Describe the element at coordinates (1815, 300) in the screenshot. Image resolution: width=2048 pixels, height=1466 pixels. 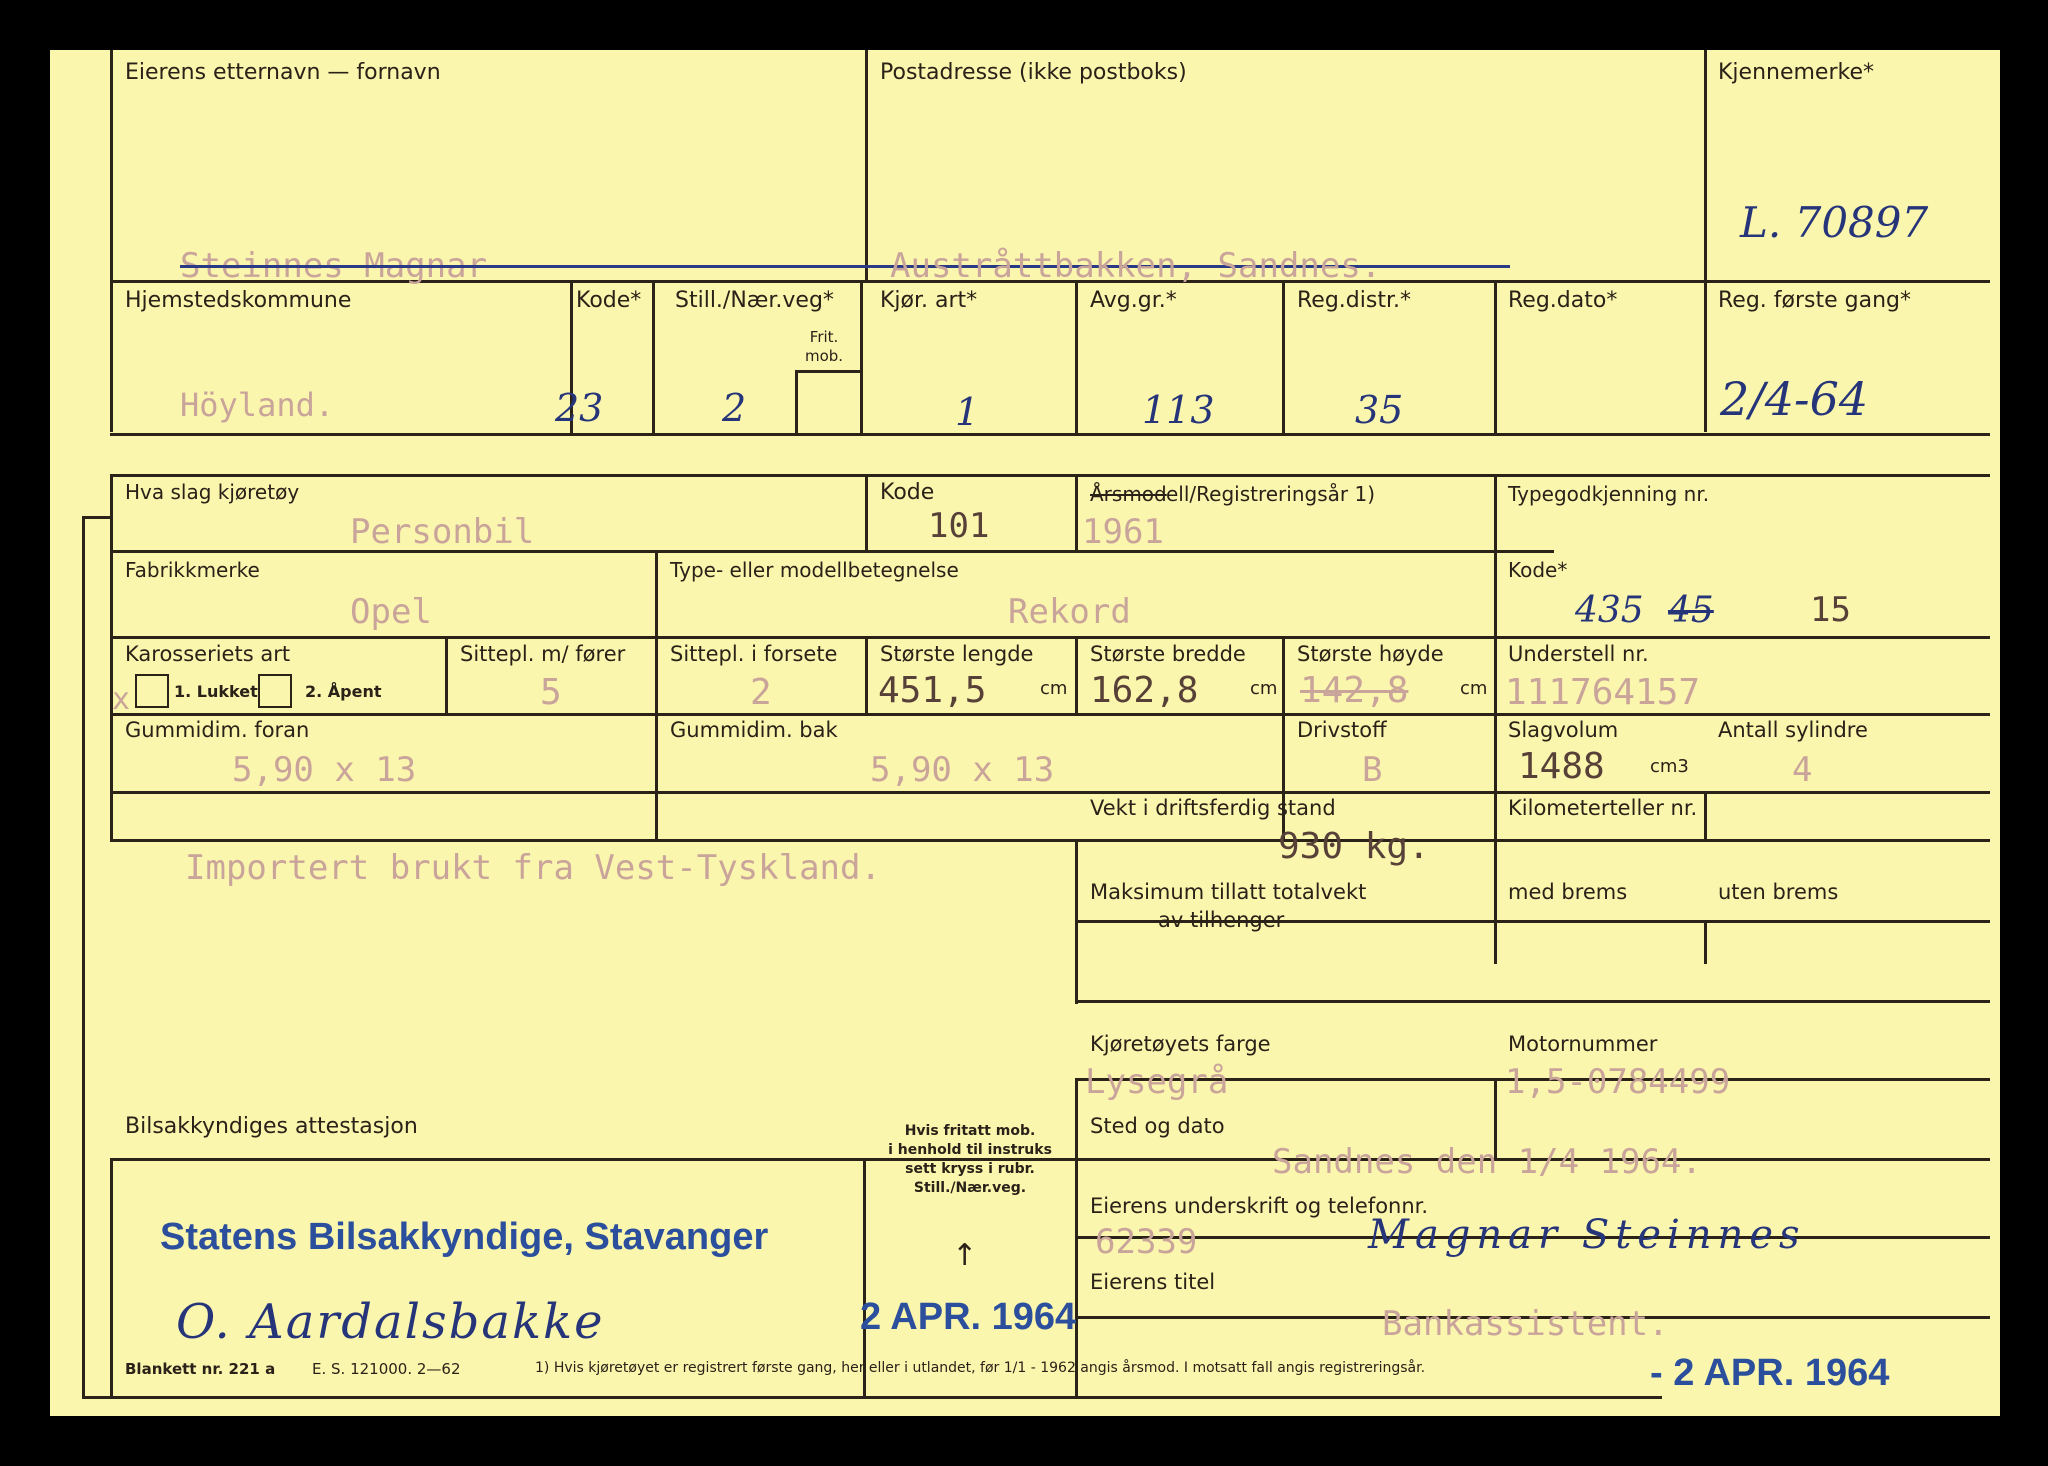
I see `reg-first-label: Reg. første gang*` at that location.